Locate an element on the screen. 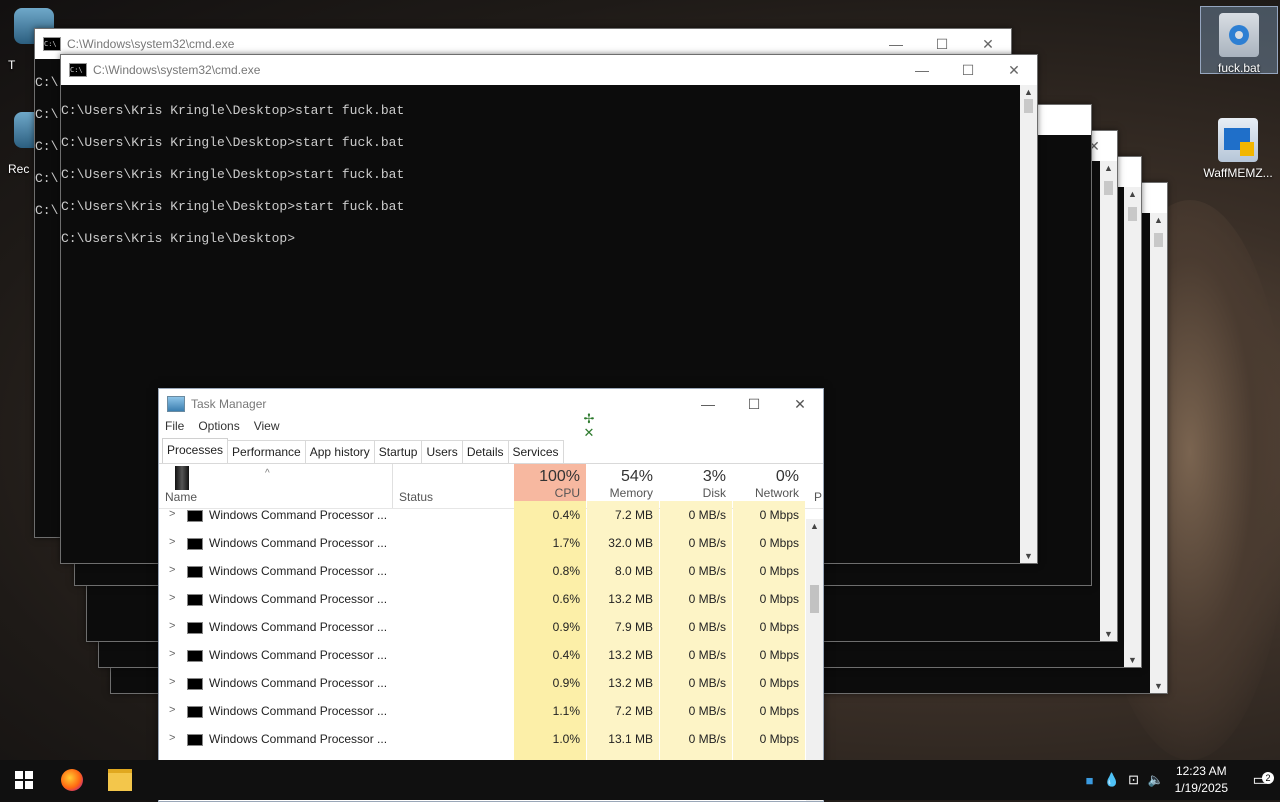  cpu-cell: 0.8% is located at coordinates (550, 571).